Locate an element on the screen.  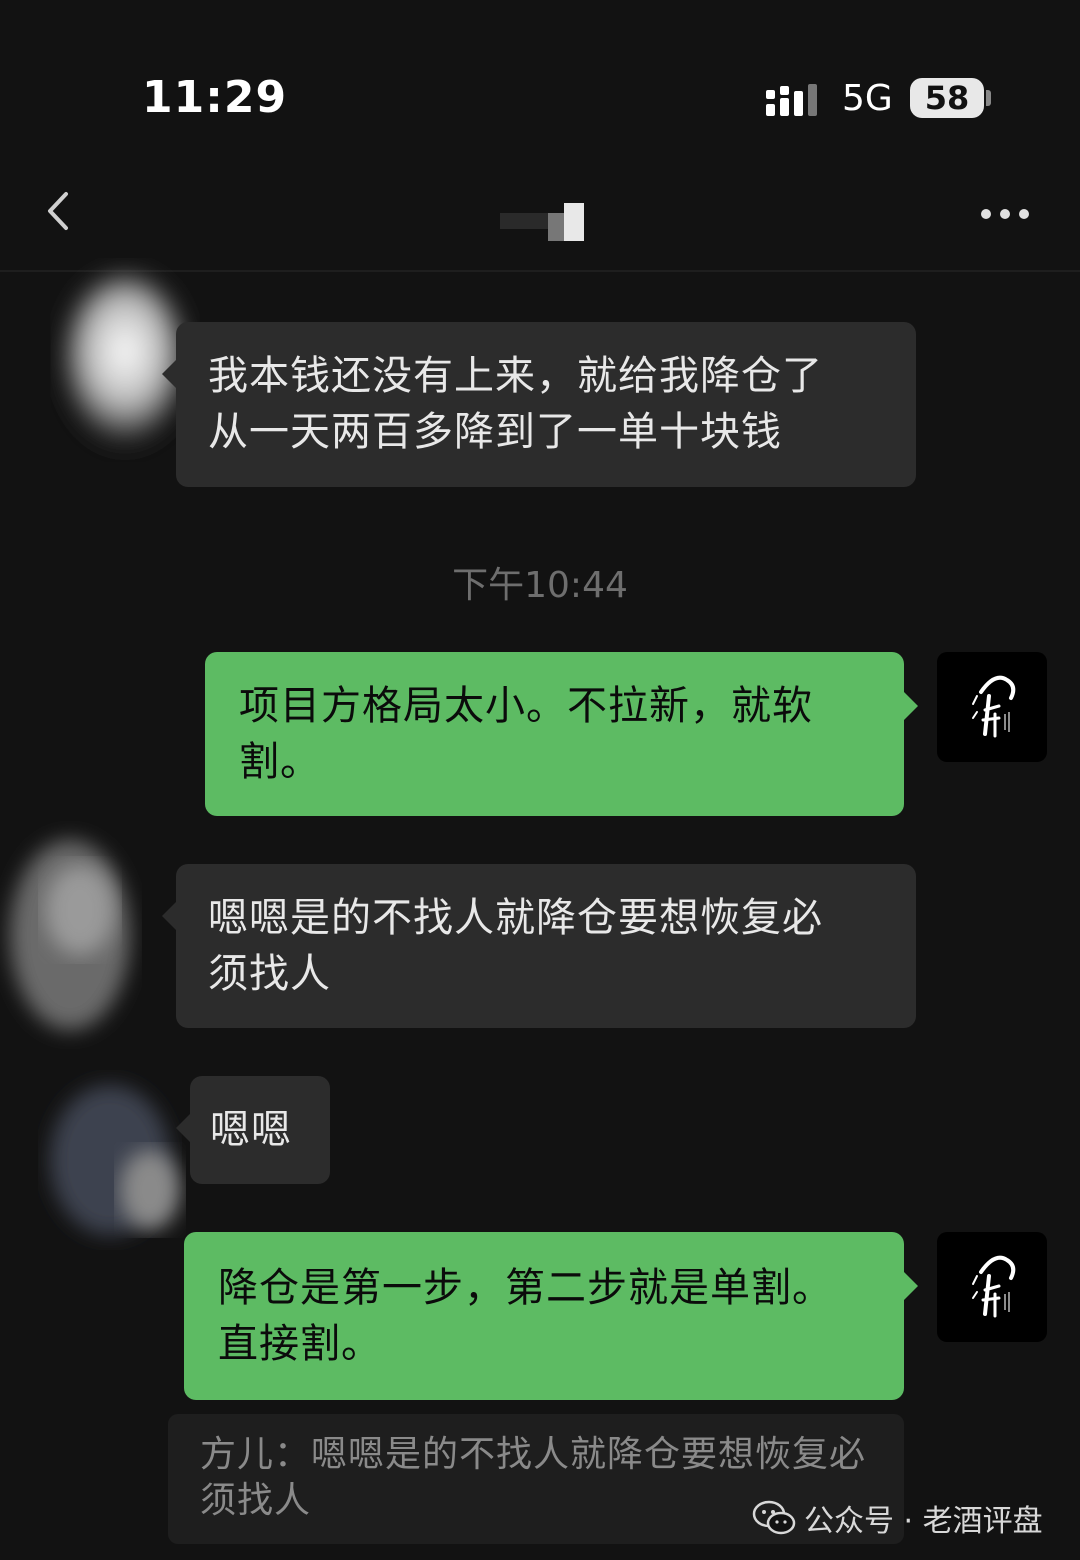
quoted-text-line: 方儿：嗯嗯是的不找人就降仓要想恢复必 is located at coordinates (533, 1454).